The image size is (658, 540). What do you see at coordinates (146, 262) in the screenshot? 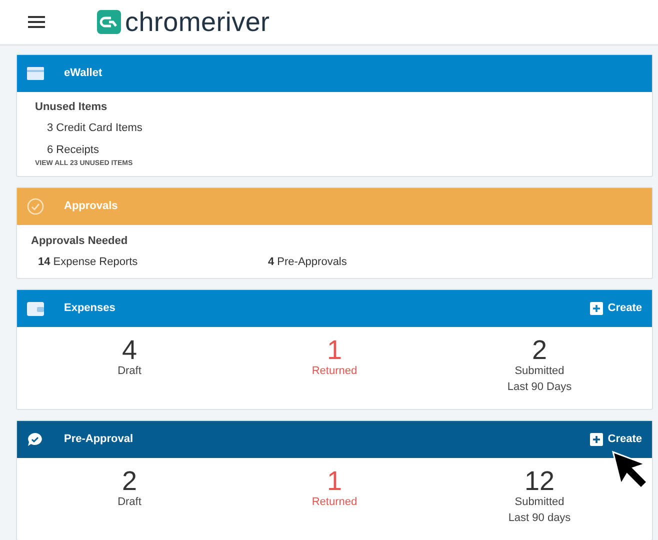
I see `approval-count-link: 14 Expense Reports` at bounding box center [146, 262].